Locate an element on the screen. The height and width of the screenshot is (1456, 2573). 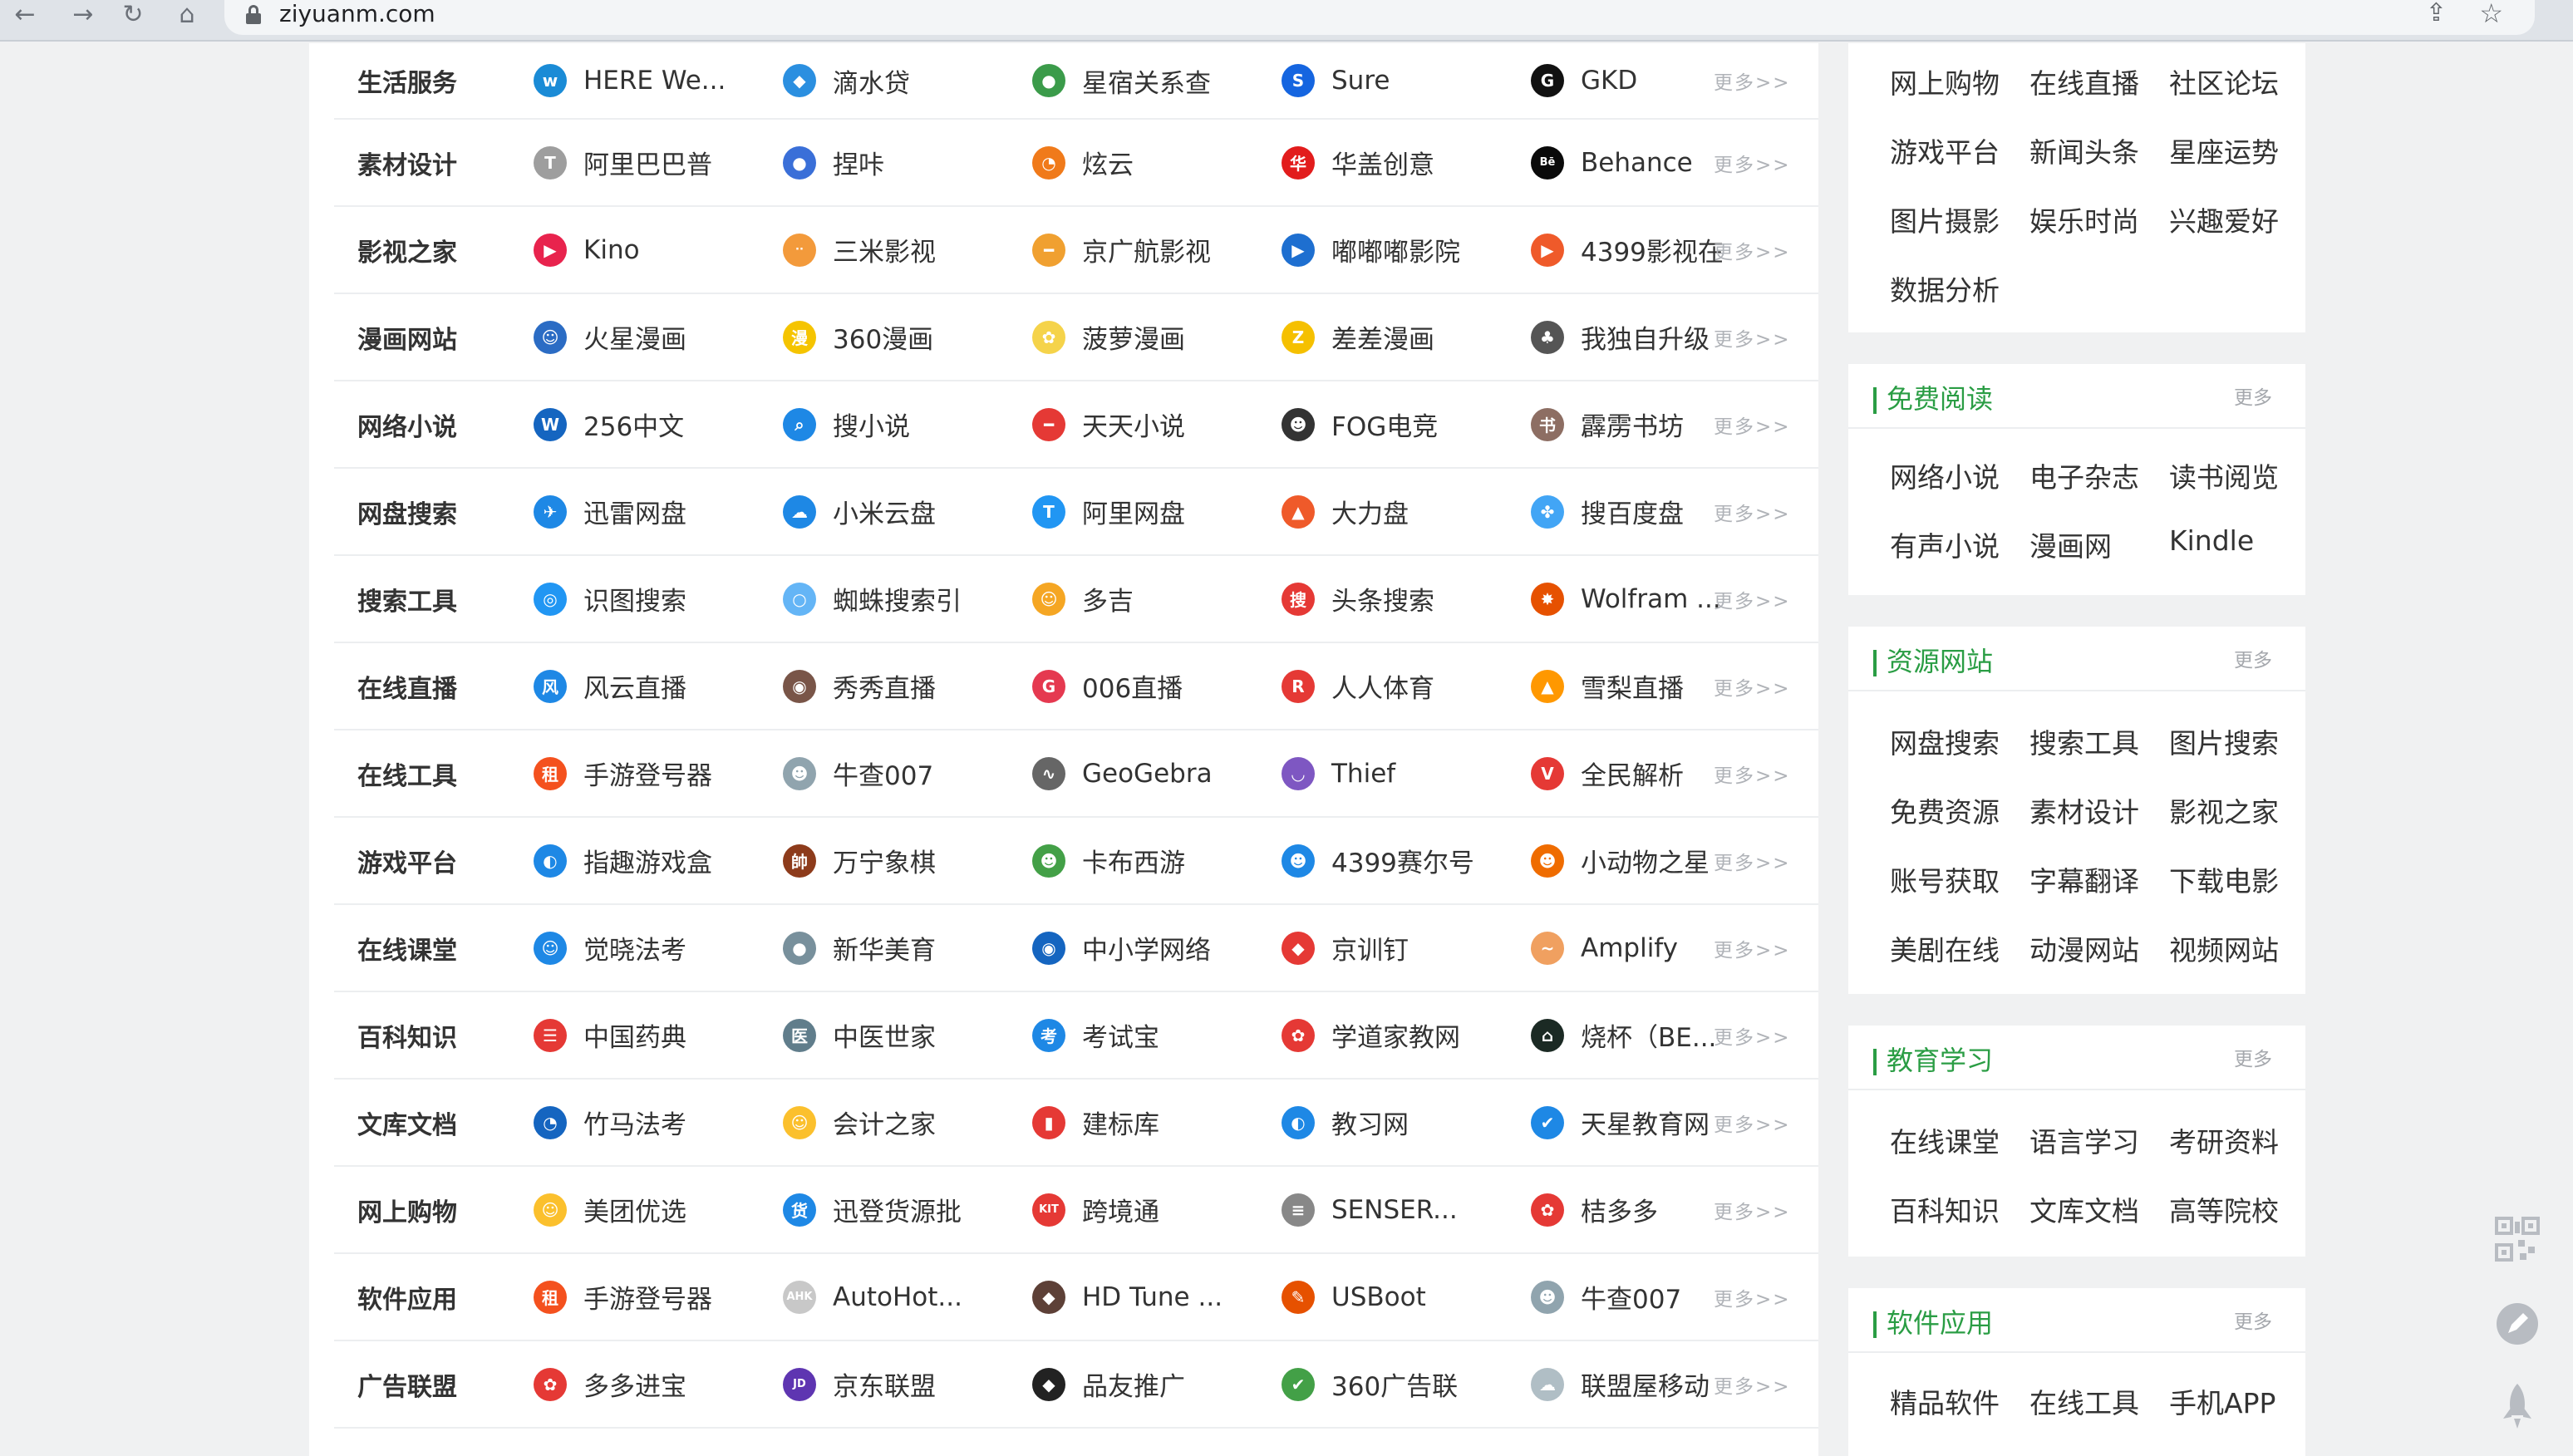
site-link: 货迅登货源批 is located at coordinates (903, 1209).